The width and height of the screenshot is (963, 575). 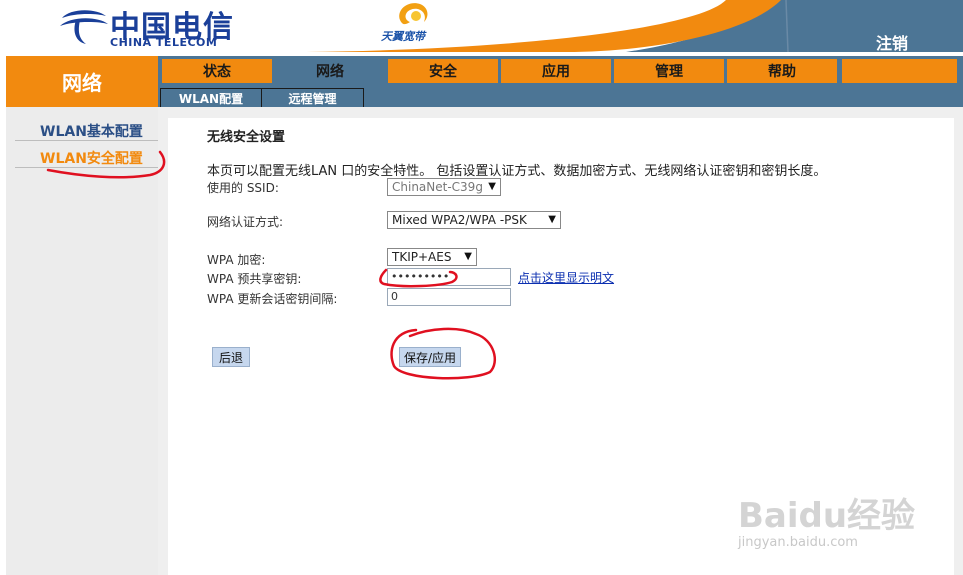 I want to click on wpa-psk-input: •••••••••, so click(x=449, y=277).